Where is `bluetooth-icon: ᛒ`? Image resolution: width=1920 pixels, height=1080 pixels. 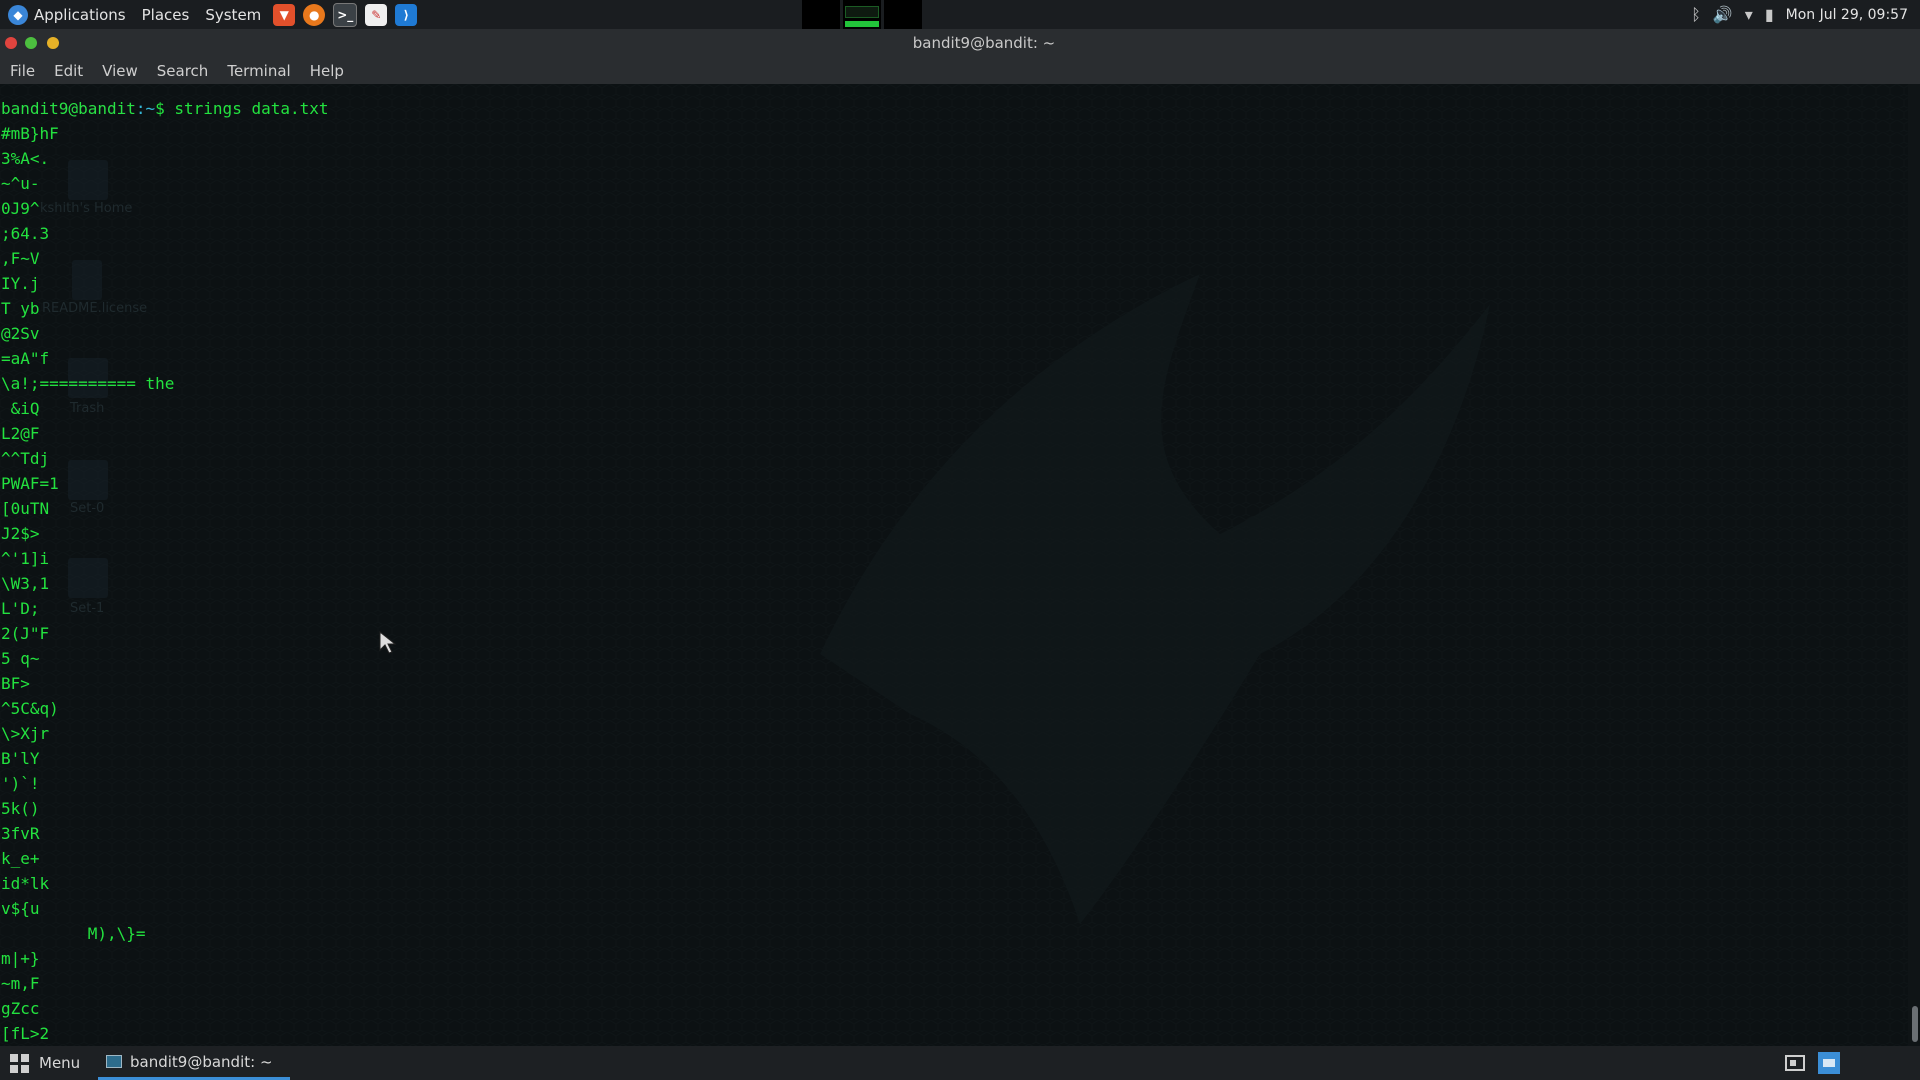
bluetooth-icon: ᛒ is located at coordinates (1696, 14).